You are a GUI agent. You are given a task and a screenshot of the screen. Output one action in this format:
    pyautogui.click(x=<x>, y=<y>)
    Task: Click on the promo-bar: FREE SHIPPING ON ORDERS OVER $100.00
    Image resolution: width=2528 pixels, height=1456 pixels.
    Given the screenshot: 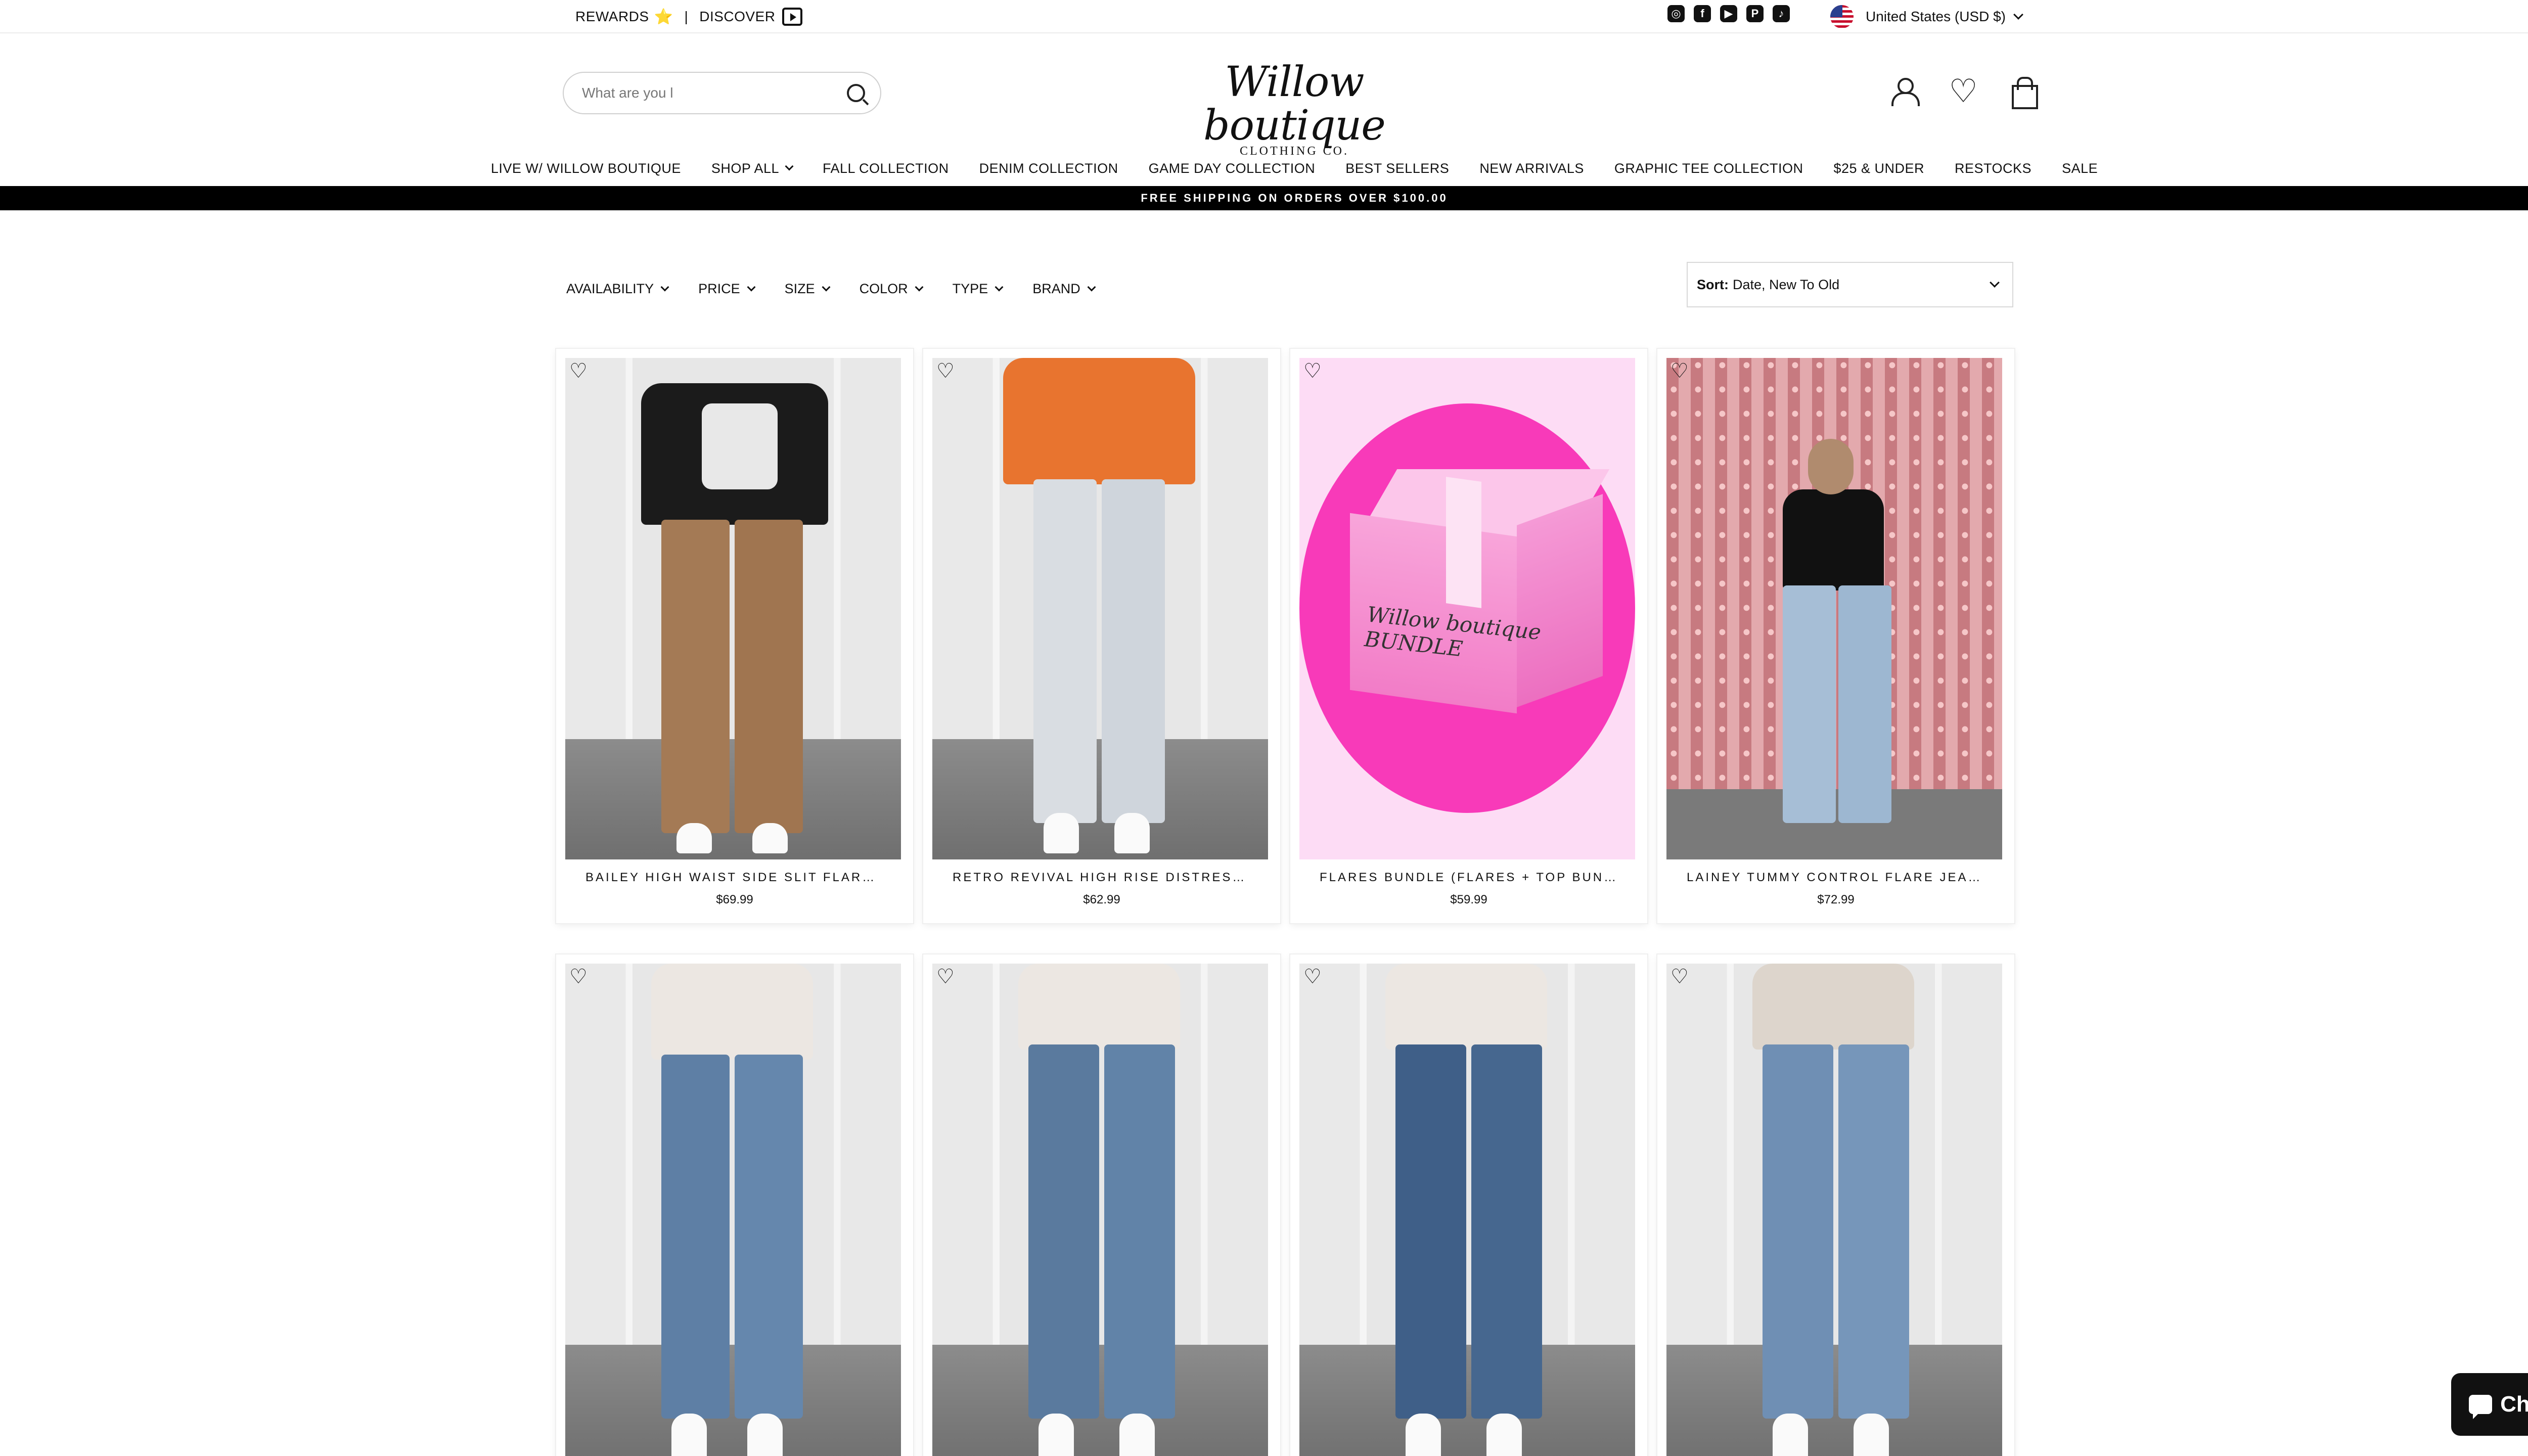 What is the action you would take?
    pyautogui.click(x=1264, y=198)
    